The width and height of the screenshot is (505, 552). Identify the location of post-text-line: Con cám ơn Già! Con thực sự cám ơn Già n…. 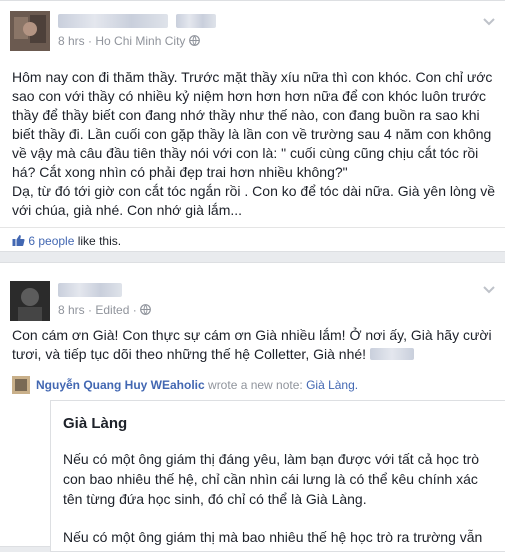
(252, 335).